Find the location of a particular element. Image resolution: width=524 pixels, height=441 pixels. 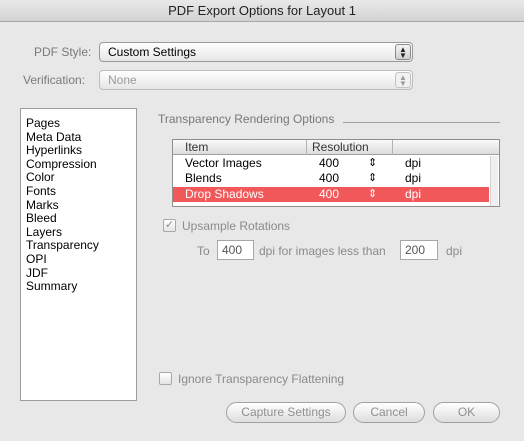

capture-settings-button: Capture Settings is located at coordinates (286, 412).